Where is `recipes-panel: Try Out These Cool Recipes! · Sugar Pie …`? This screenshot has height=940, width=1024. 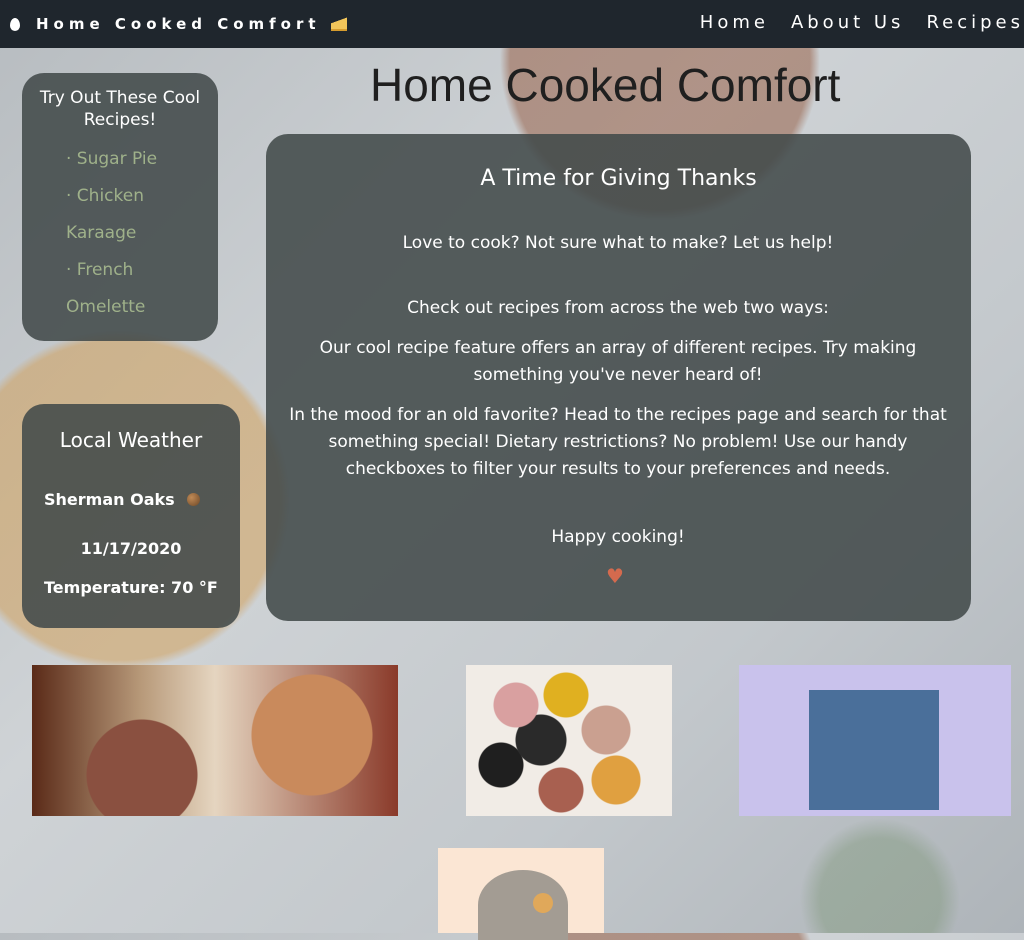 recipes-panel: Try Out These Cool Recipes! · Sugar Pie … is located at coordinates (120, 207).